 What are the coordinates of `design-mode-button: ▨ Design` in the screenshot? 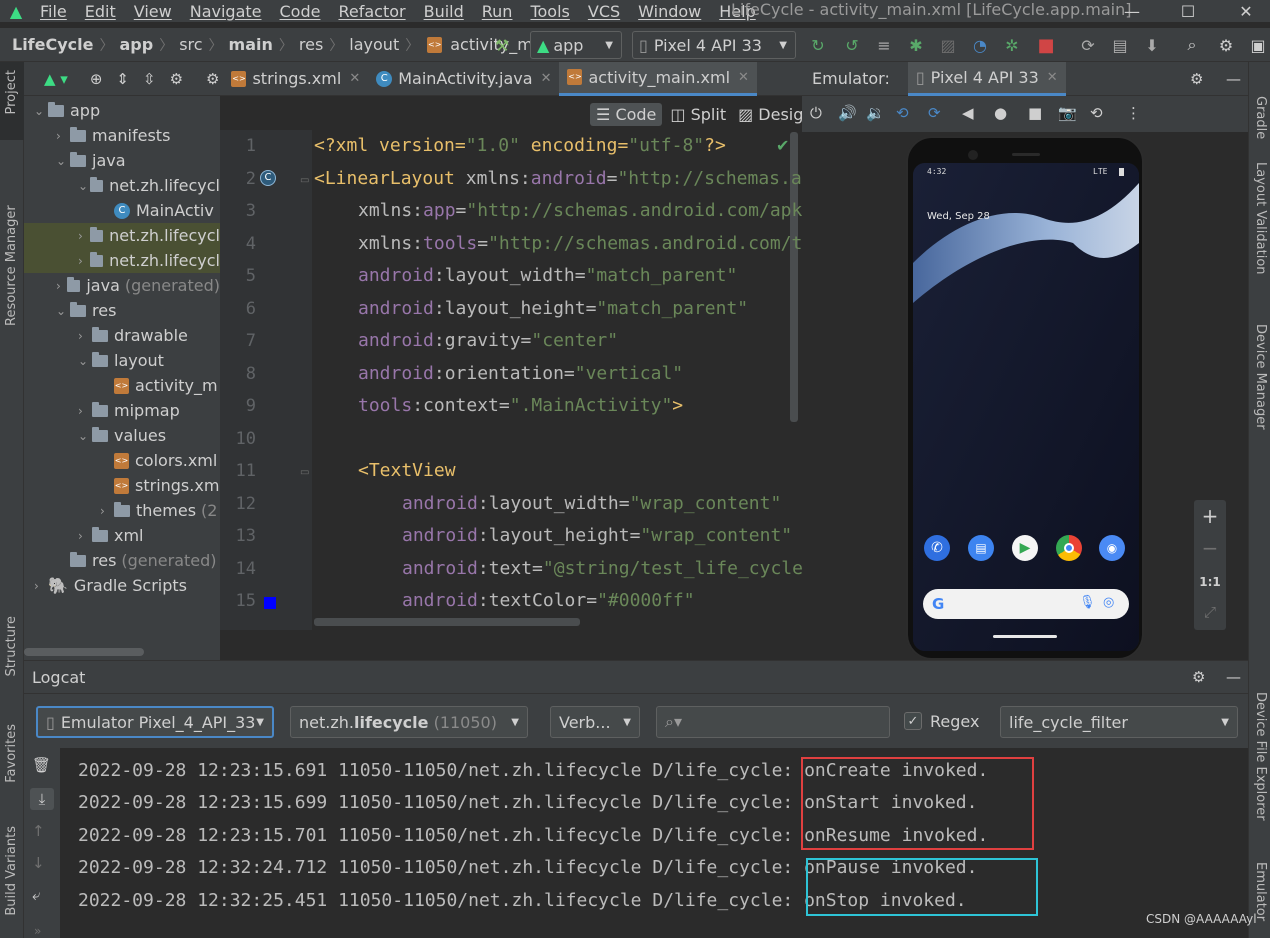 It's located at (768, 114).